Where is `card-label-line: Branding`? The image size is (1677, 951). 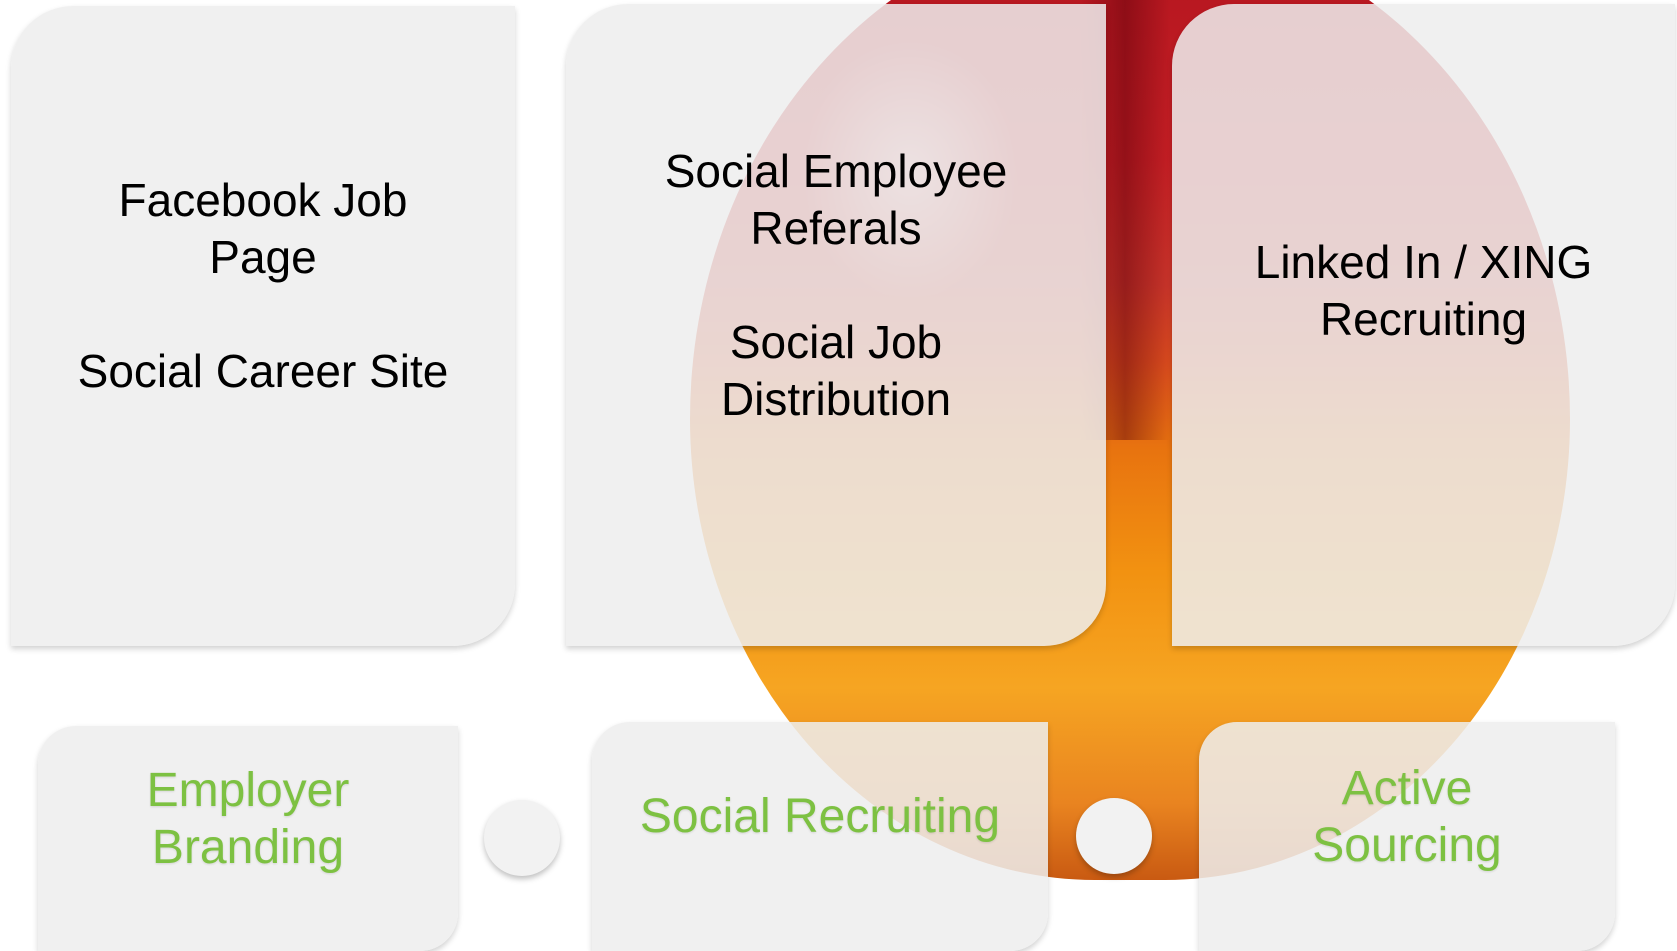 card-label-line: Branding is located at coordinates (248, 847).